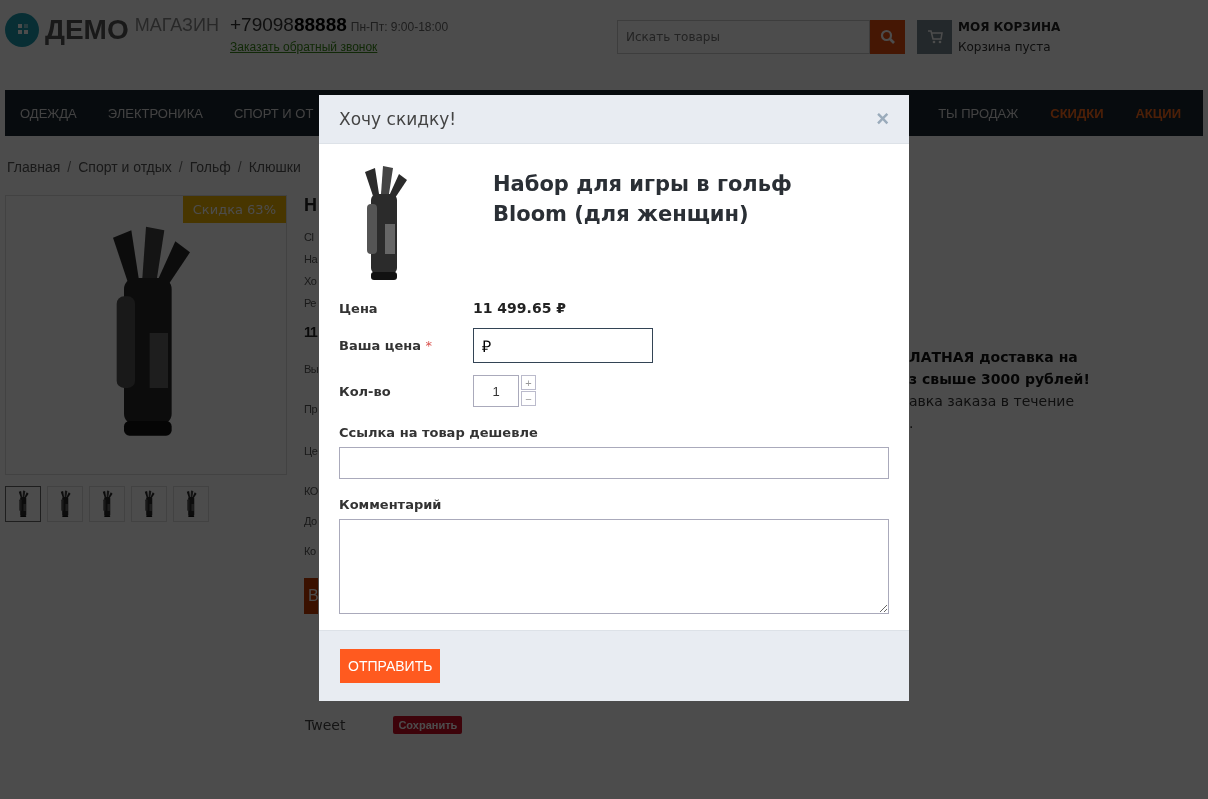 Image resolution: width=1208 pixels, height=799 pixels. I want to click on comment-textarea, so click(614, 566).